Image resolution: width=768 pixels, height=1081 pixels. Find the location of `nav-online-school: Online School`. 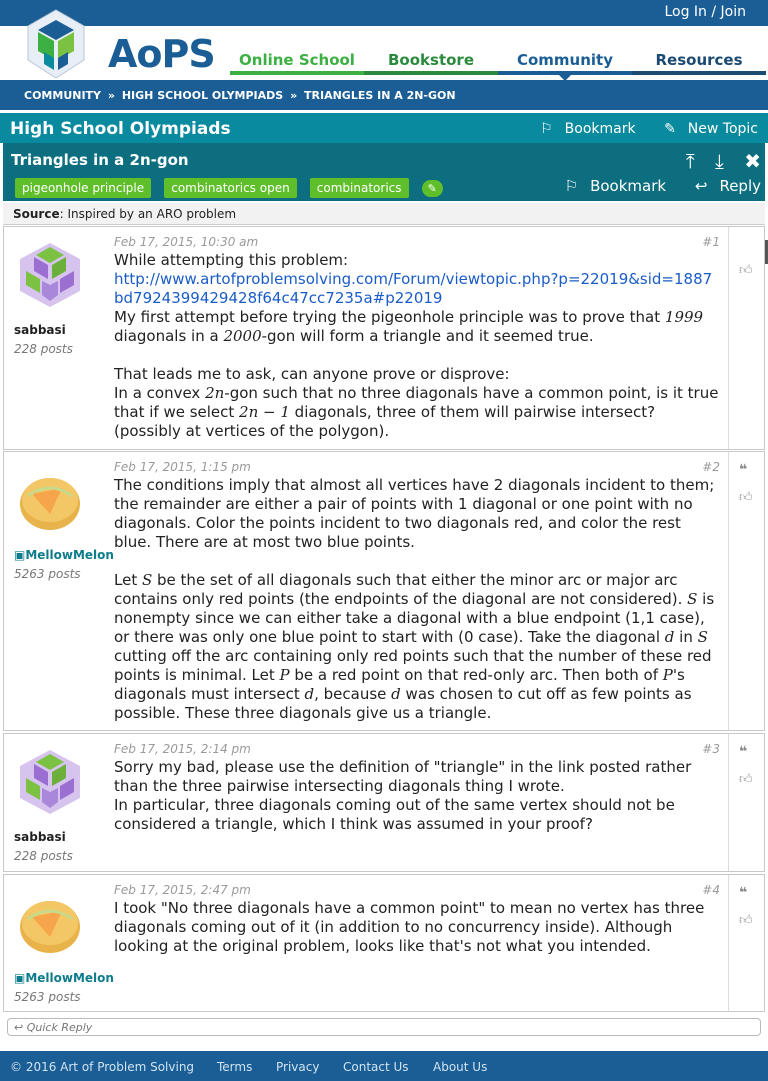

nav-online-school: Online School is located at coordinates (297, 61).